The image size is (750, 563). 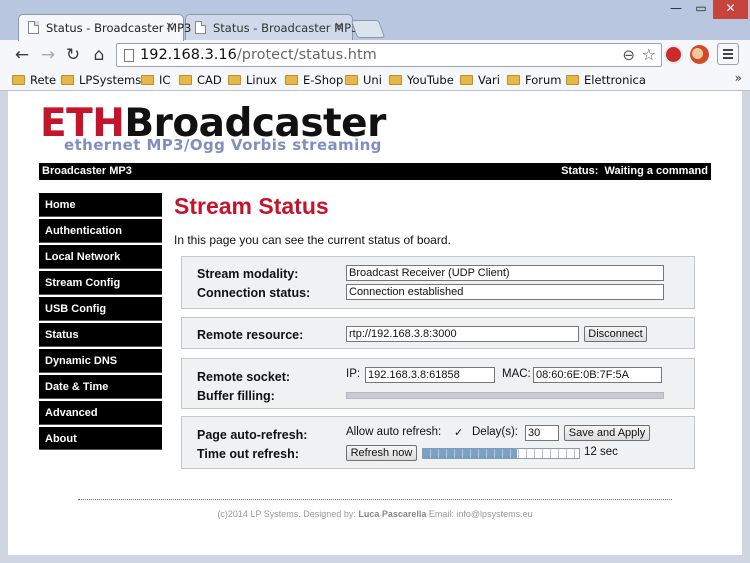 I want to click on mac-label: MAC:, so click(x=516, y=374).